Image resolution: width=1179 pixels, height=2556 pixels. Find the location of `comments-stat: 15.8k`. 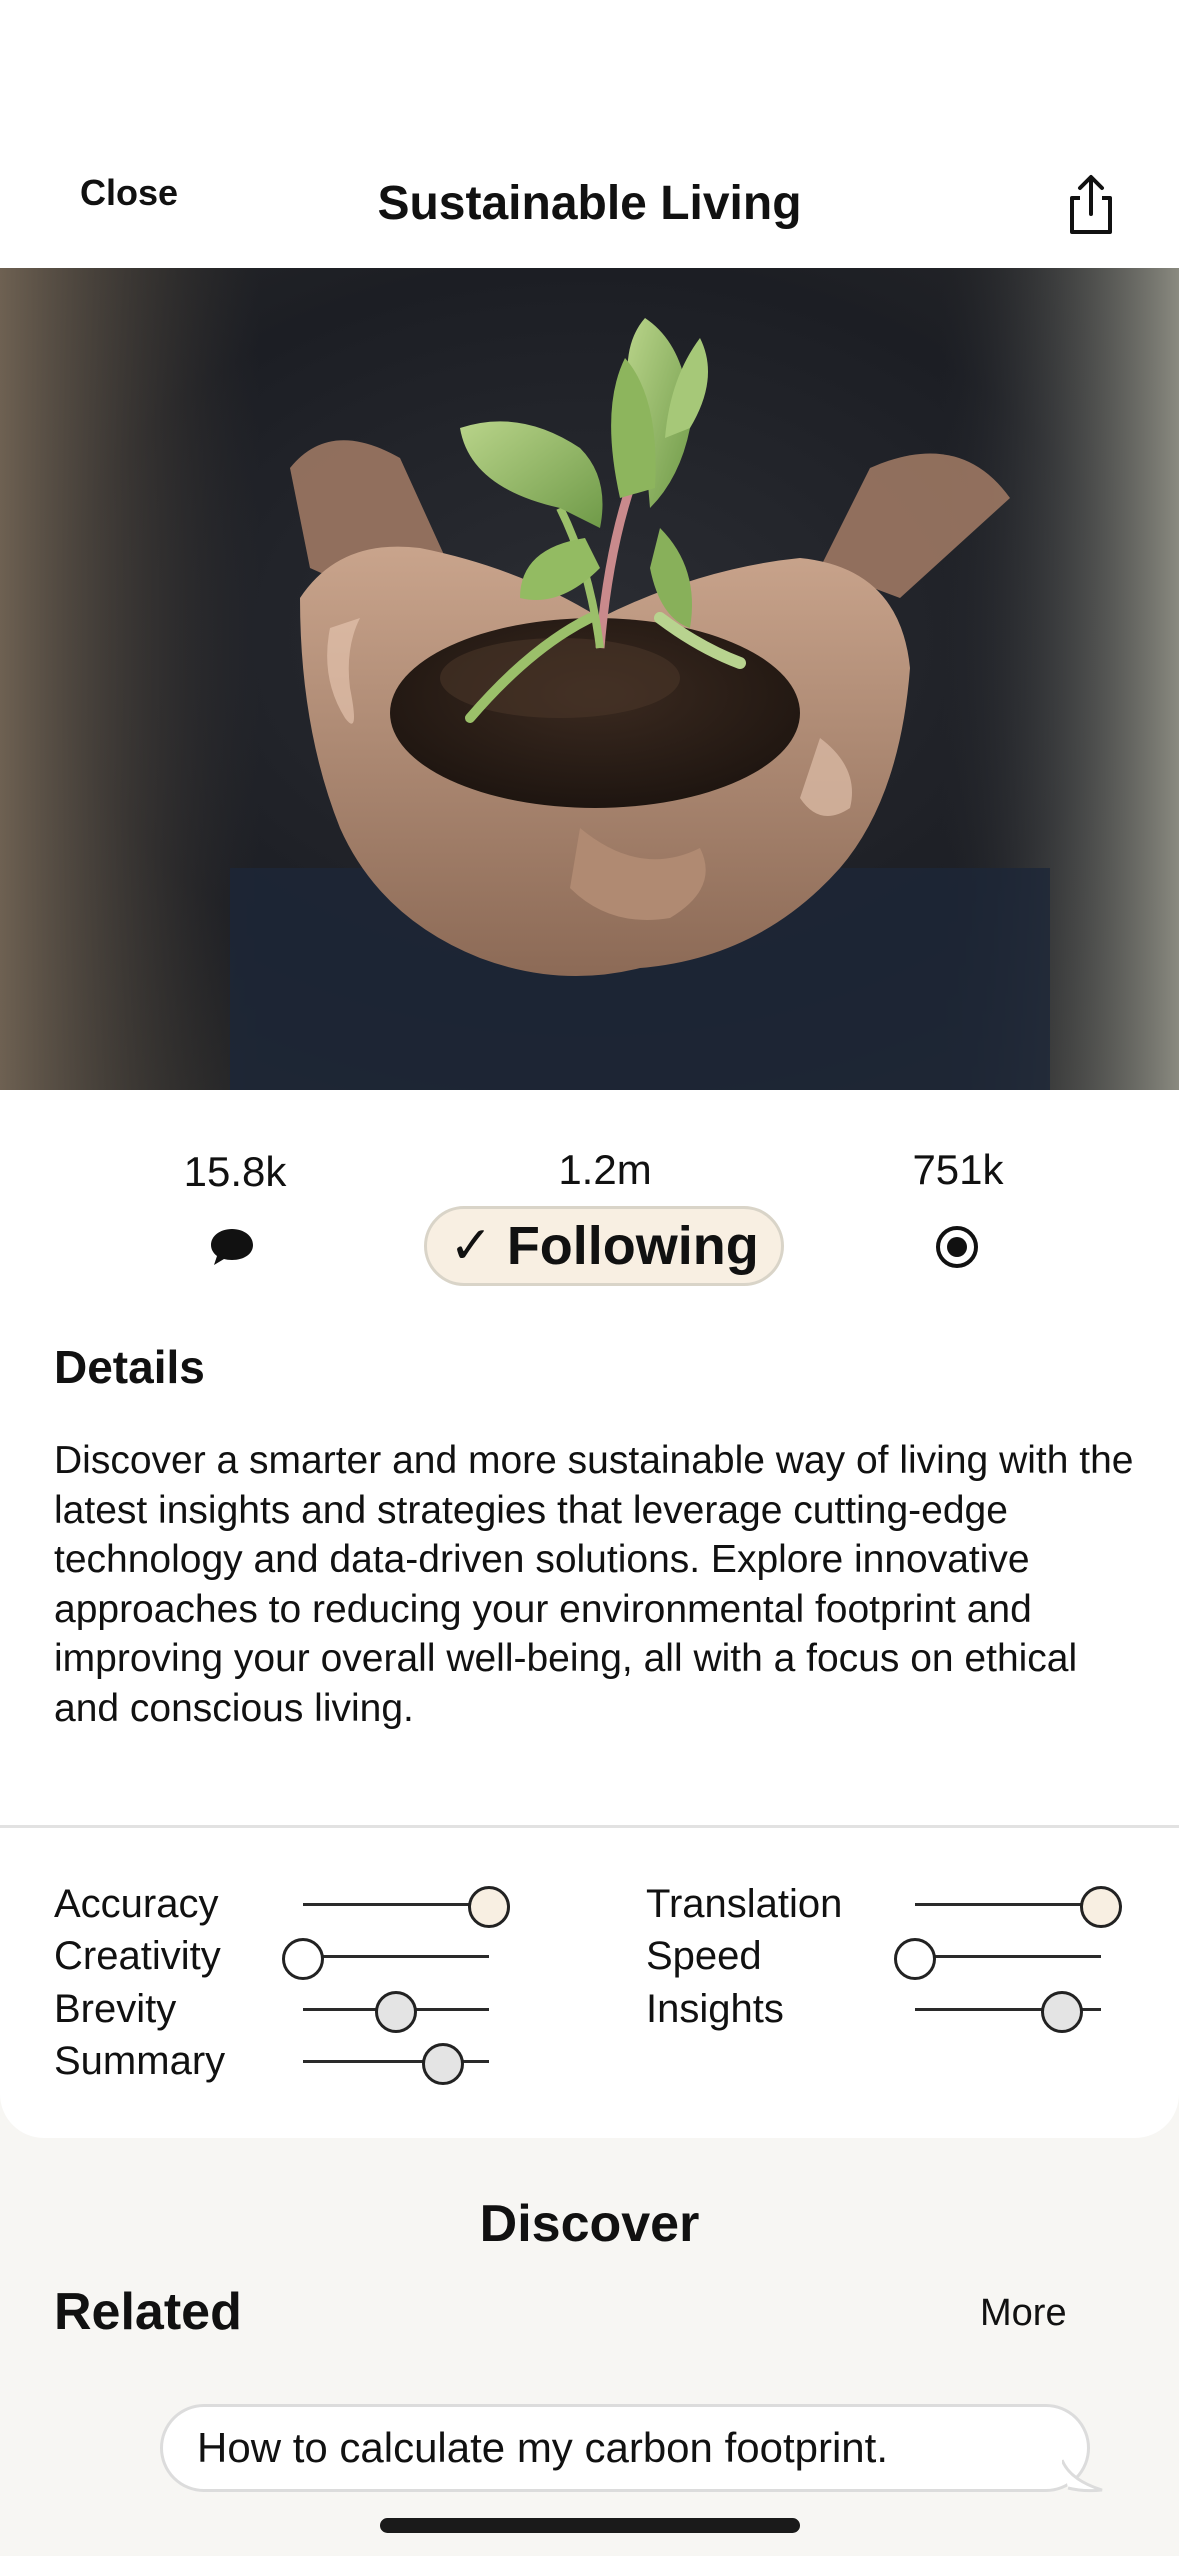

comments-stat: 15.8k is located at coordinates (235, 1172).